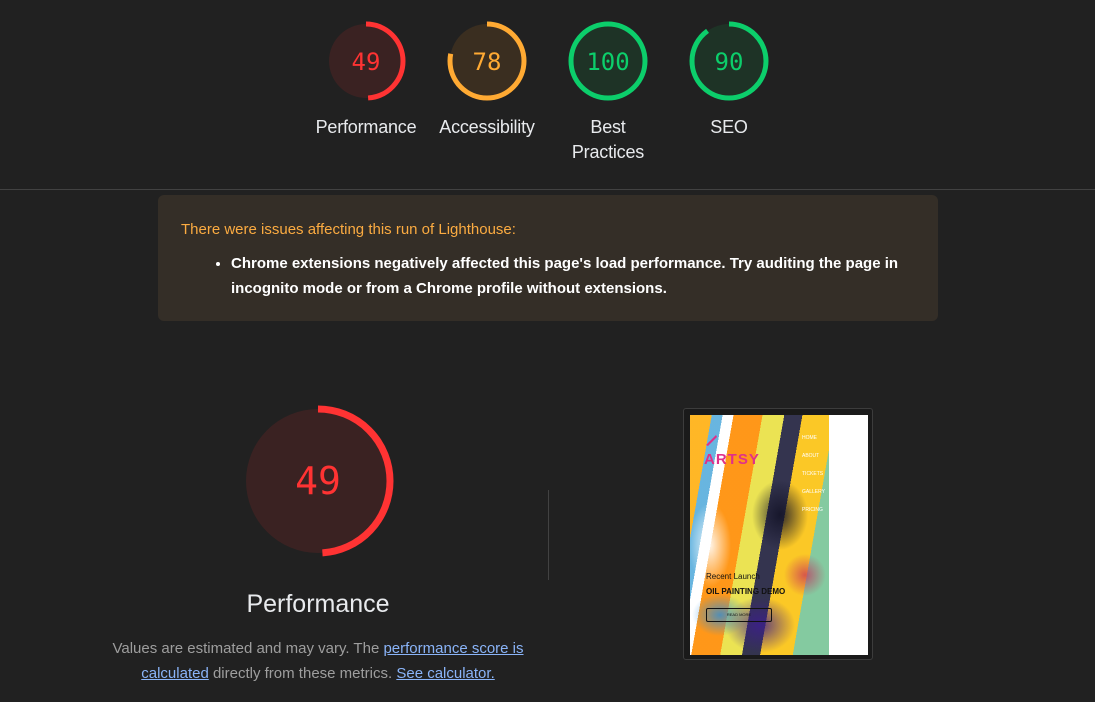 The image size is (1095, 702). I want to click on performance-ring-large: 49, so click(318, 481).